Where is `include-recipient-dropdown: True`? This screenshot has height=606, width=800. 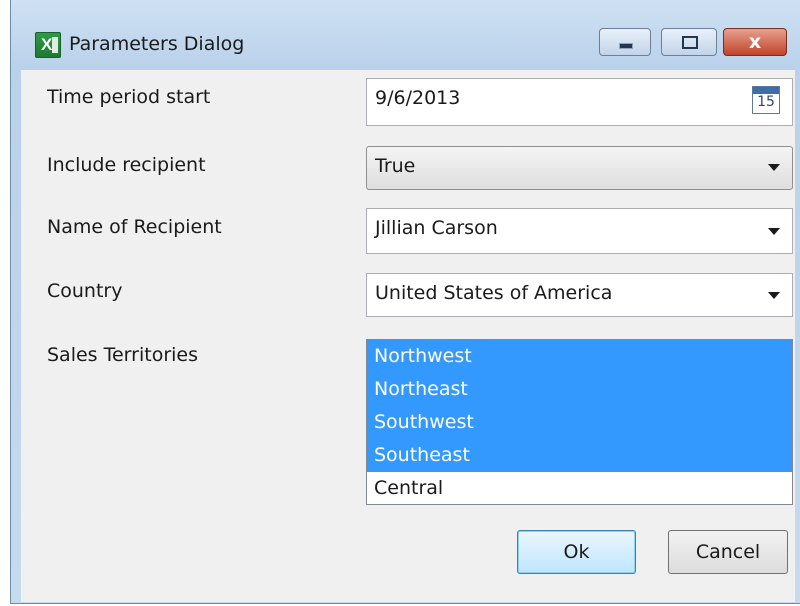 include-recipient-dropdown: True is located at coordinates (579, 168).